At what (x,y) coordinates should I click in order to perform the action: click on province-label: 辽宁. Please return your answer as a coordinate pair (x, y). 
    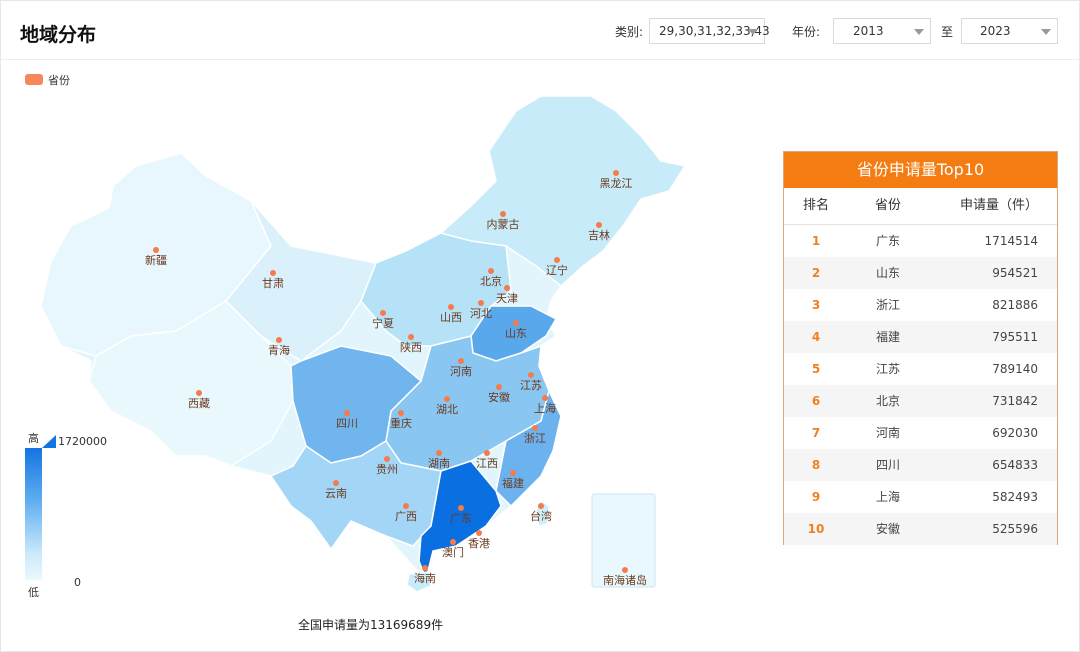
    Looking at the image, I should click on (557, 270).